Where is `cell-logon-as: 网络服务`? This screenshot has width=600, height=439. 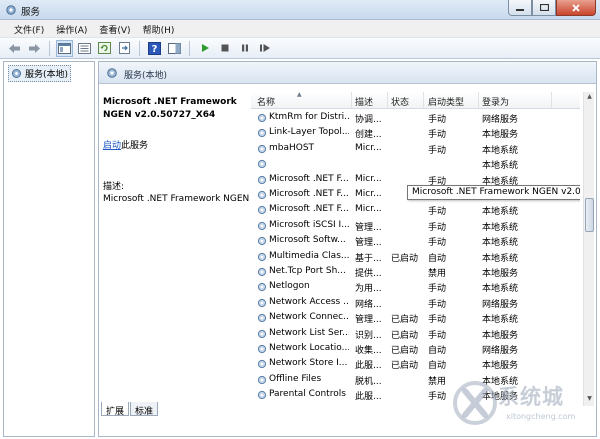
cell-logon-as: 网络服务 is located at coordinates (500, 351).